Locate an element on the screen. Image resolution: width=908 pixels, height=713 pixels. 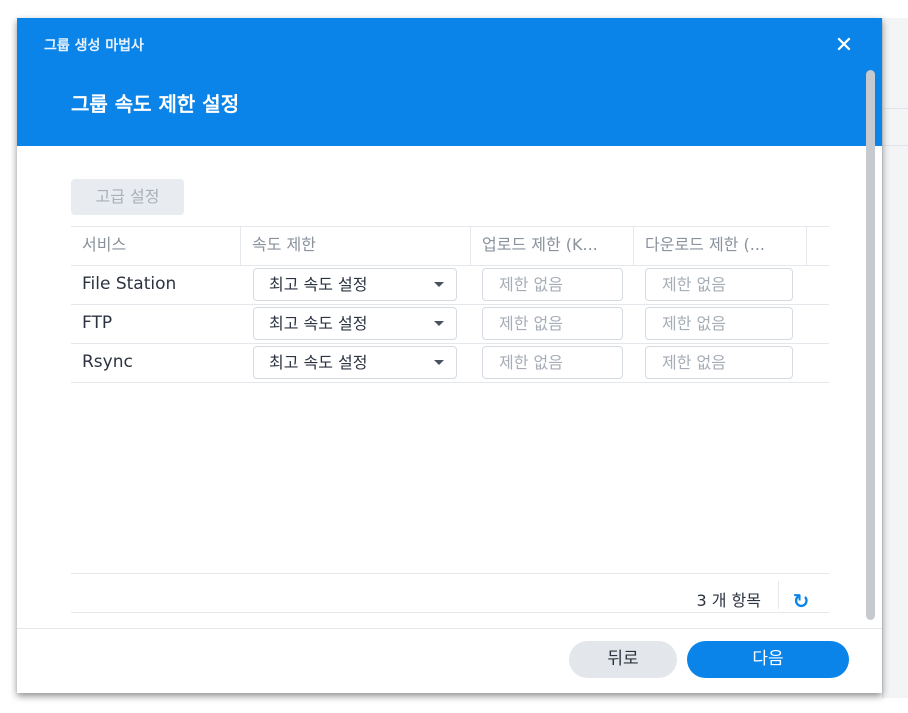
service-name: File Station is located at coordinates (129, 284).